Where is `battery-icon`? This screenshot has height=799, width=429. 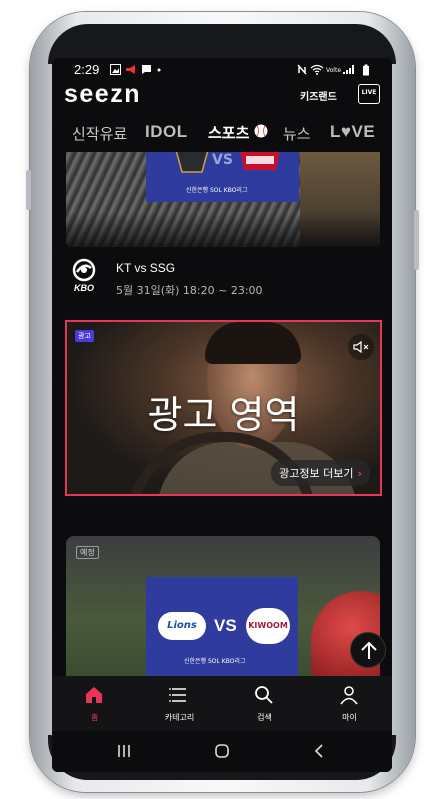
battery-icon is located at coordinates (366, 70).